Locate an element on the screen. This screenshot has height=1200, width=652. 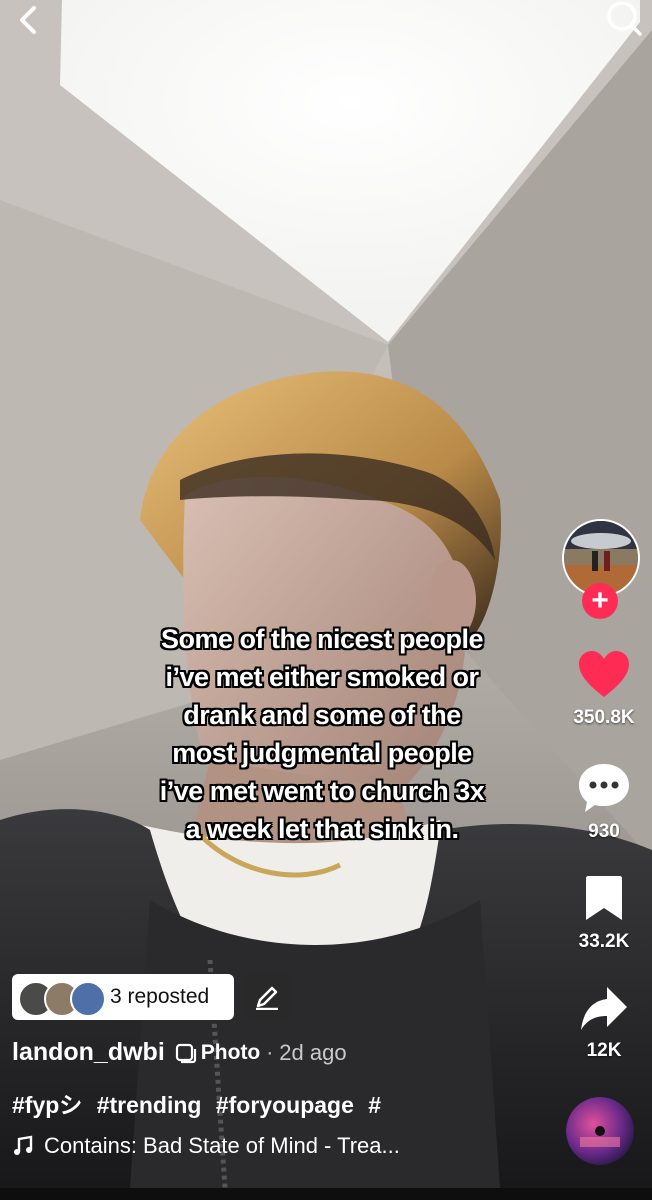
search-icon is located at coordinates (624, 19).